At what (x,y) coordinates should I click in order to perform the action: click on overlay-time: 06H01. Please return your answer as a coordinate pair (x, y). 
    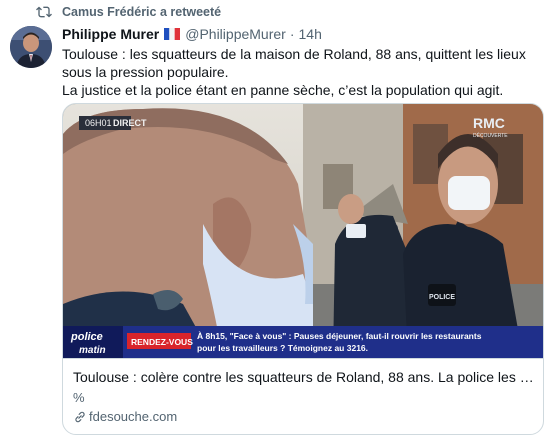
    Looking at the image, I should click on (98, 123).